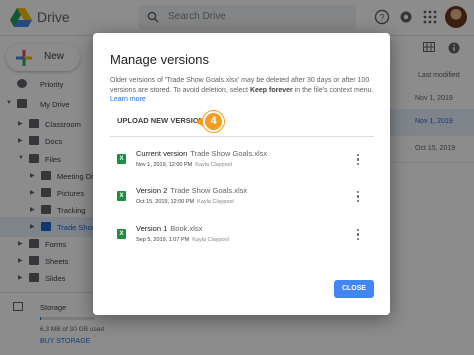 This screenshot has height=355, width=474. I want to click on learn-more-link: Learn more, so click(128, 99).